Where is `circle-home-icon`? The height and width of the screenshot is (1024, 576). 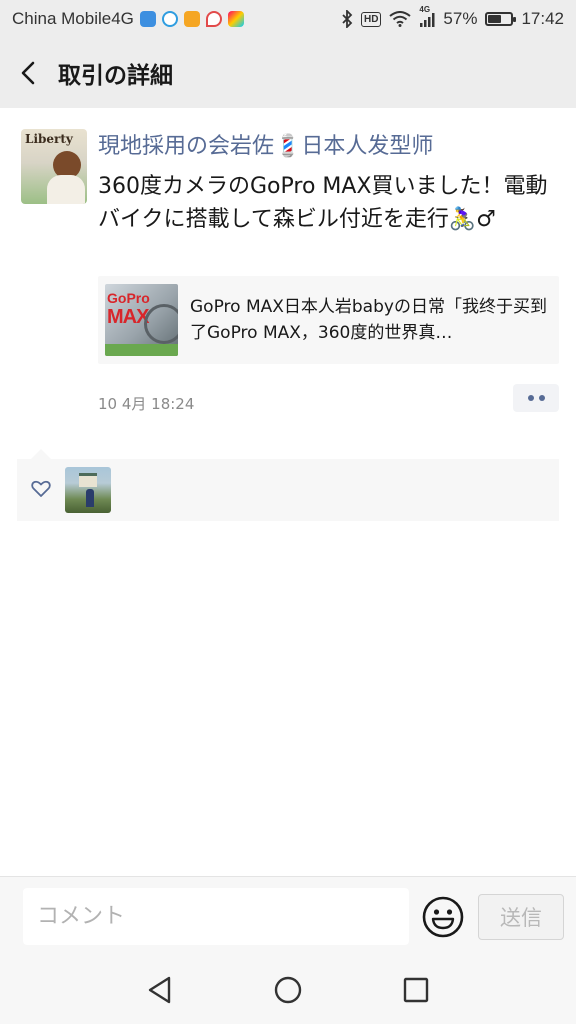 circle-home-icon is located at coordinates (288, 990).